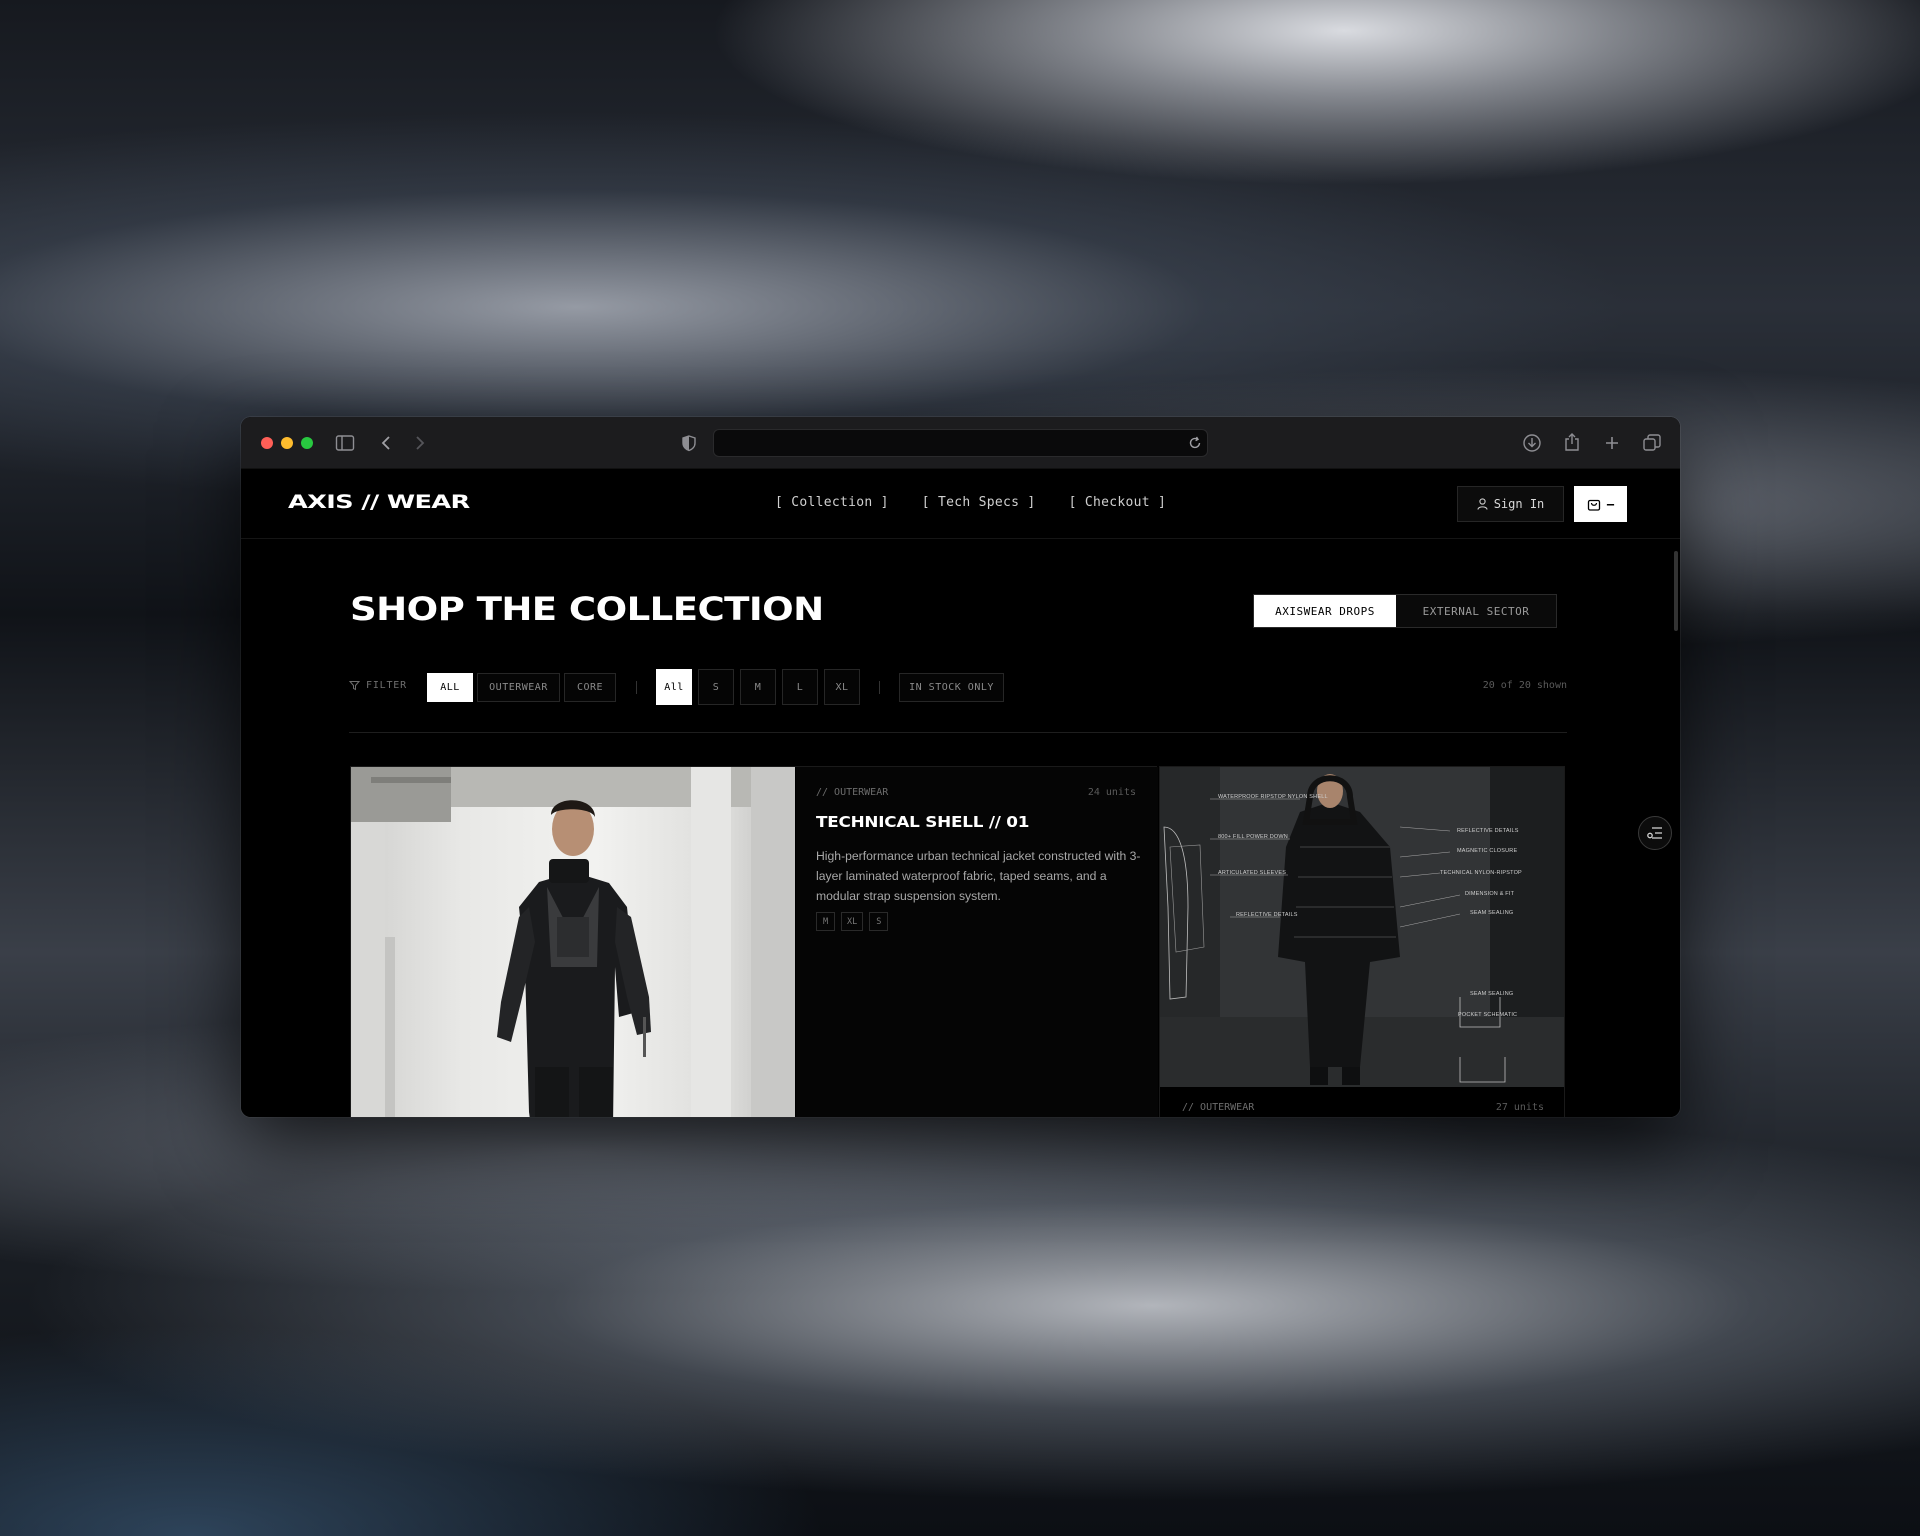  What do you see at coordinates (716, 687) in the screenshot?
I see `size-s-chip: S` at bounding box center [716, 687].